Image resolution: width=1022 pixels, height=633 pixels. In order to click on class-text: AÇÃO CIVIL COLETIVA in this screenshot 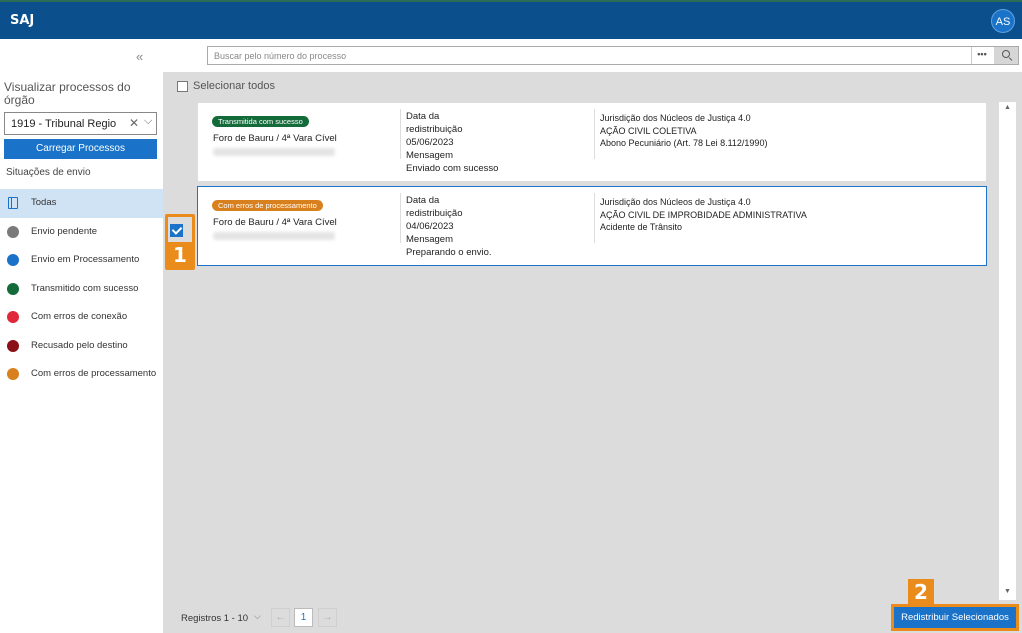, I will do `click(648, 130)`.